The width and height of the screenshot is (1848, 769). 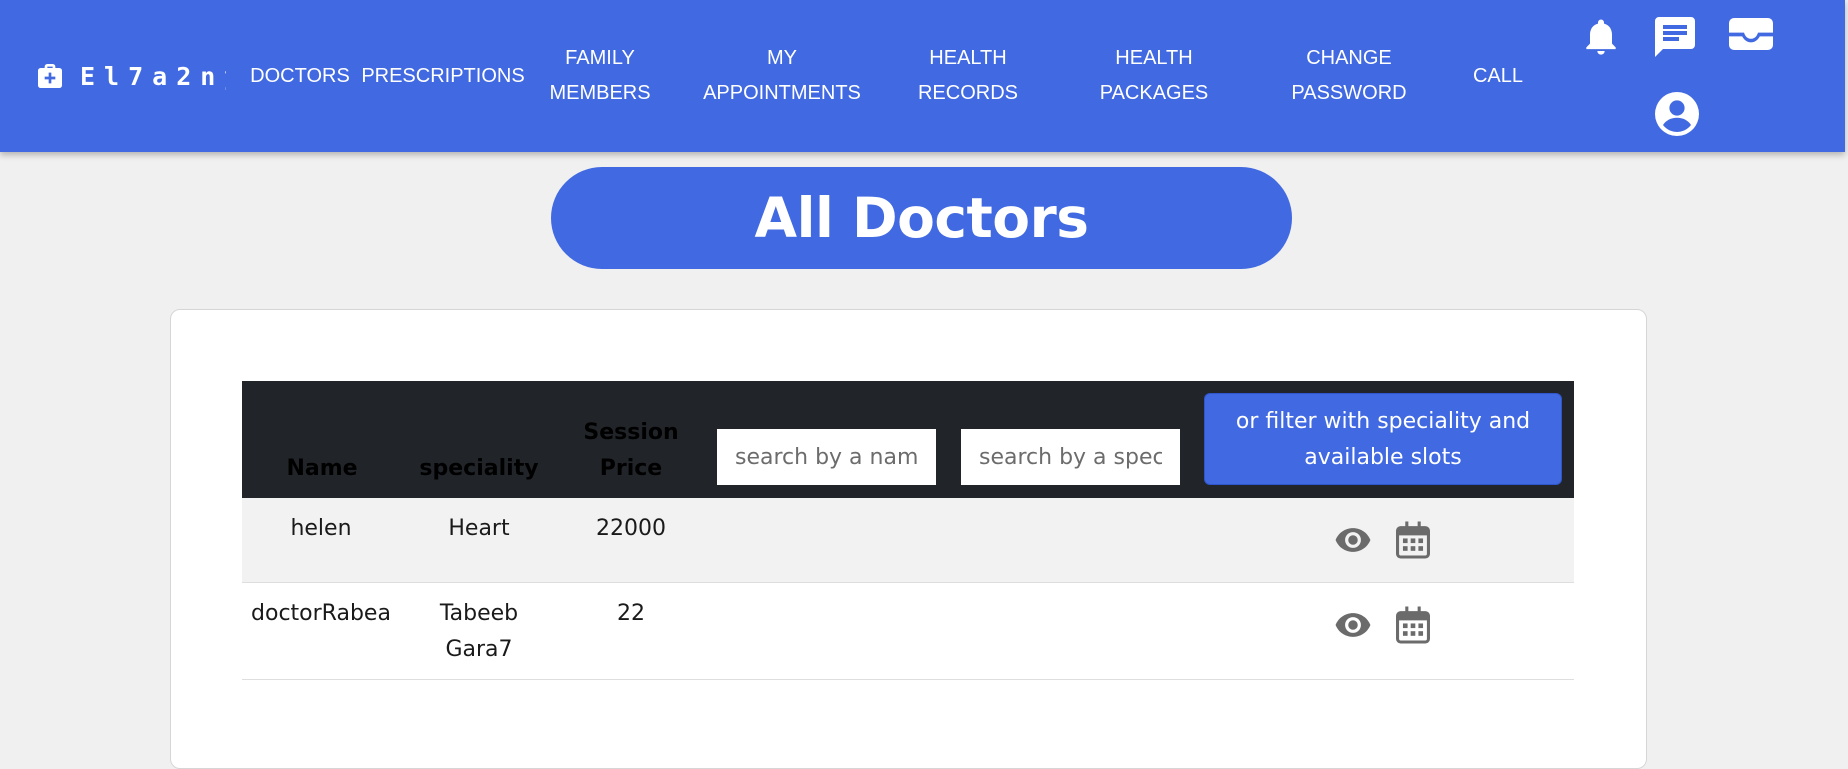 I want to click on nav-change-password: CHANGE PASSWORD, so click(x=1349, y=76).